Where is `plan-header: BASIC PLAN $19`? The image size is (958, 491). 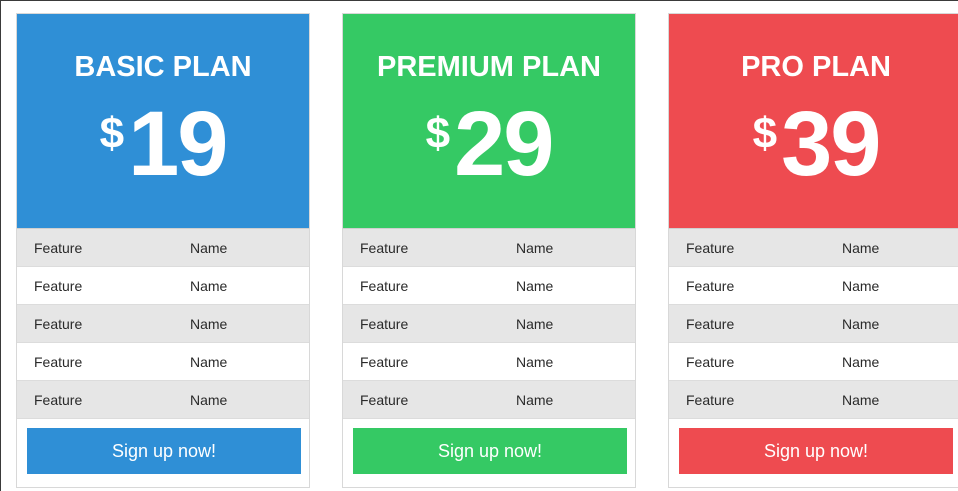 plan-header: BASIC PLAN $19 is located at coordinates (163, 121).